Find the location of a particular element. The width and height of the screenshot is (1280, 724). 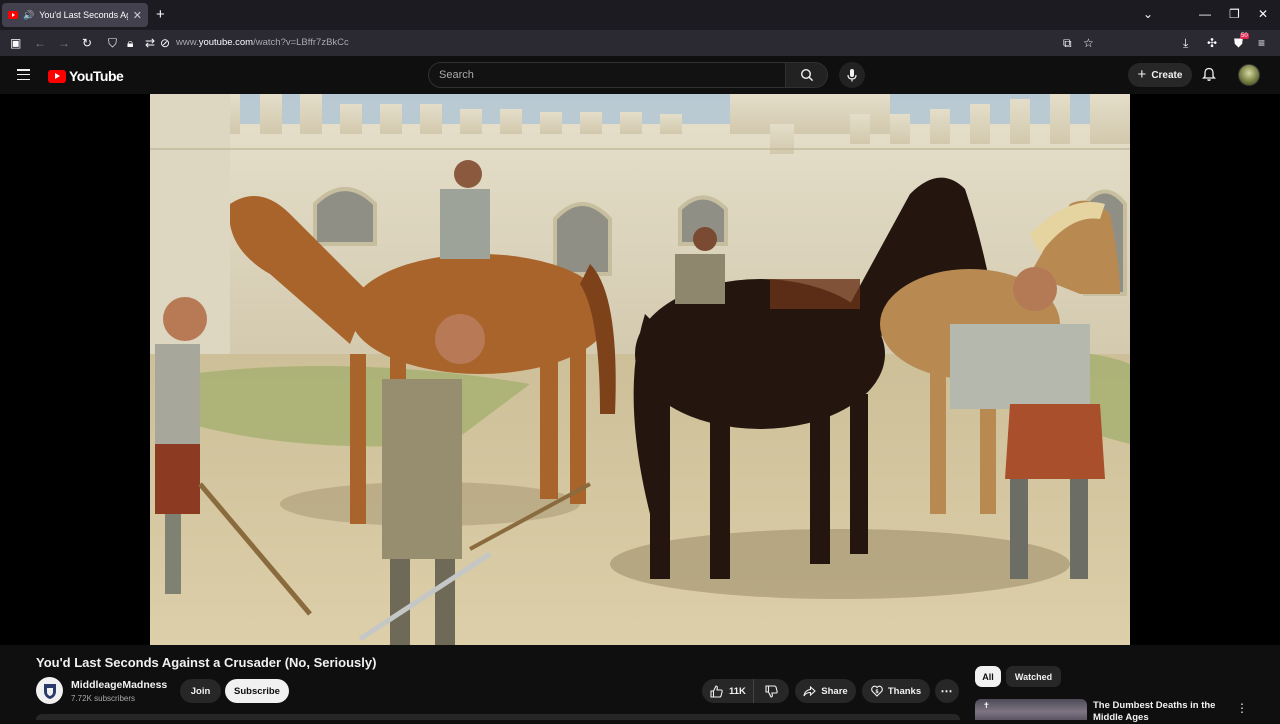

thanks-button: $ Thanks is located at coordinates (896, 691).